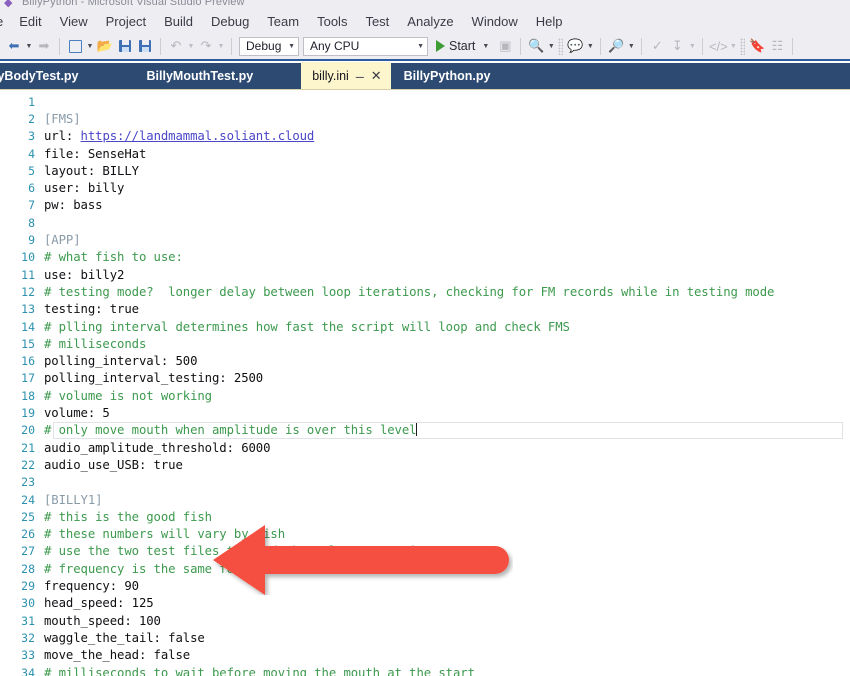 Image resolution: width=850 pixels, height=676 pixels. What do you see at coordinates (332, 22) in the screenshot?
I see `menu-tools: Tools` at bounding box center [332, 22].